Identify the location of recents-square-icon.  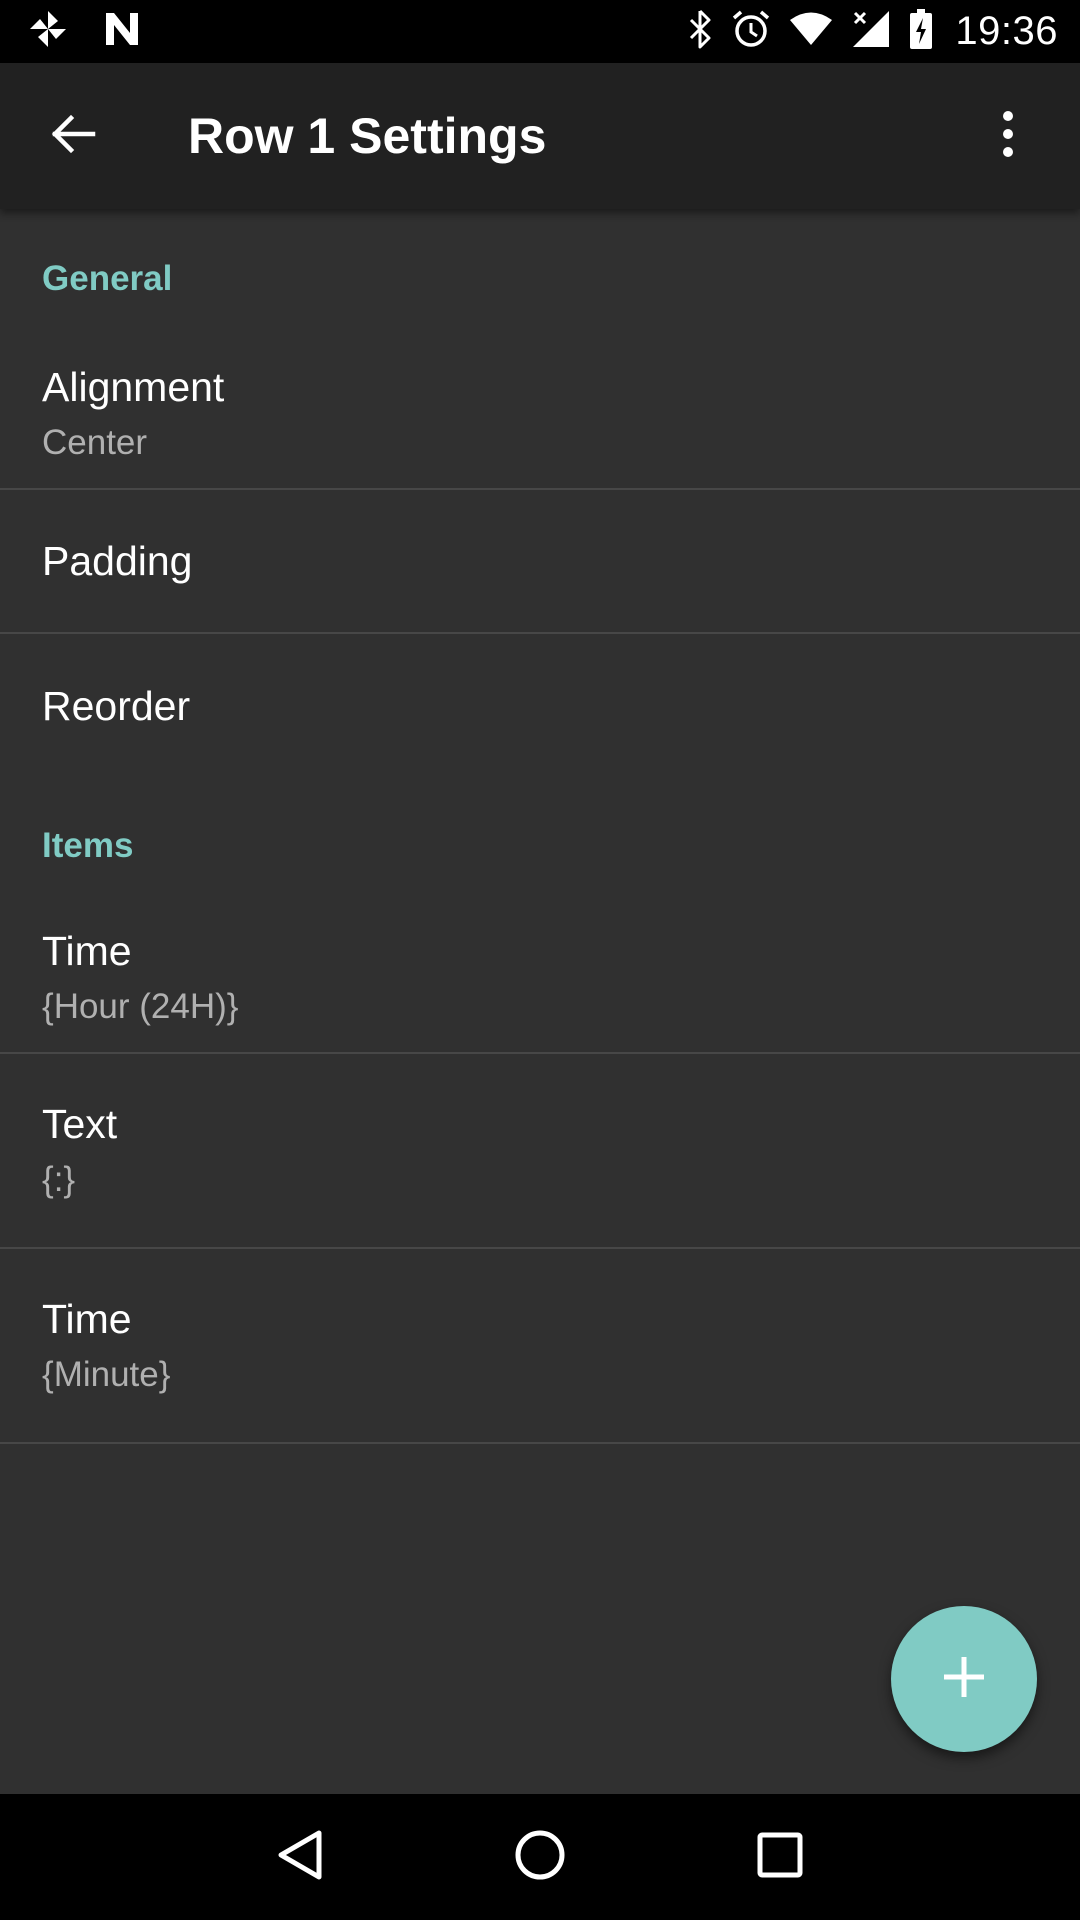
(780, 1857).